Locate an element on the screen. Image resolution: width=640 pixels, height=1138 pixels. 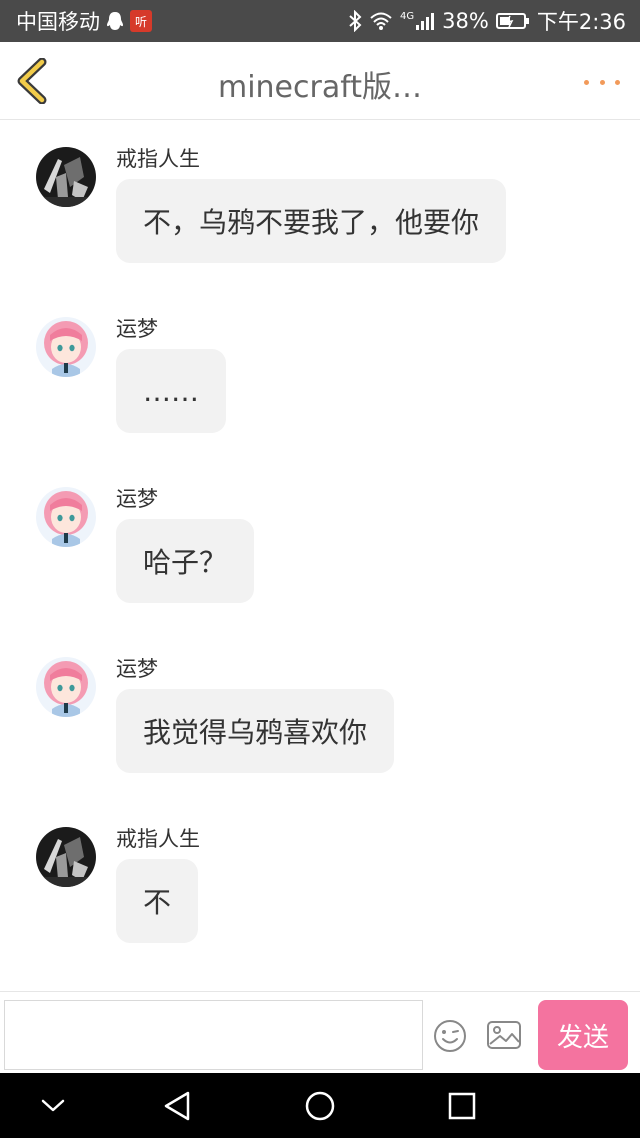
nav-back-button is located at coordinates (177, 1106).